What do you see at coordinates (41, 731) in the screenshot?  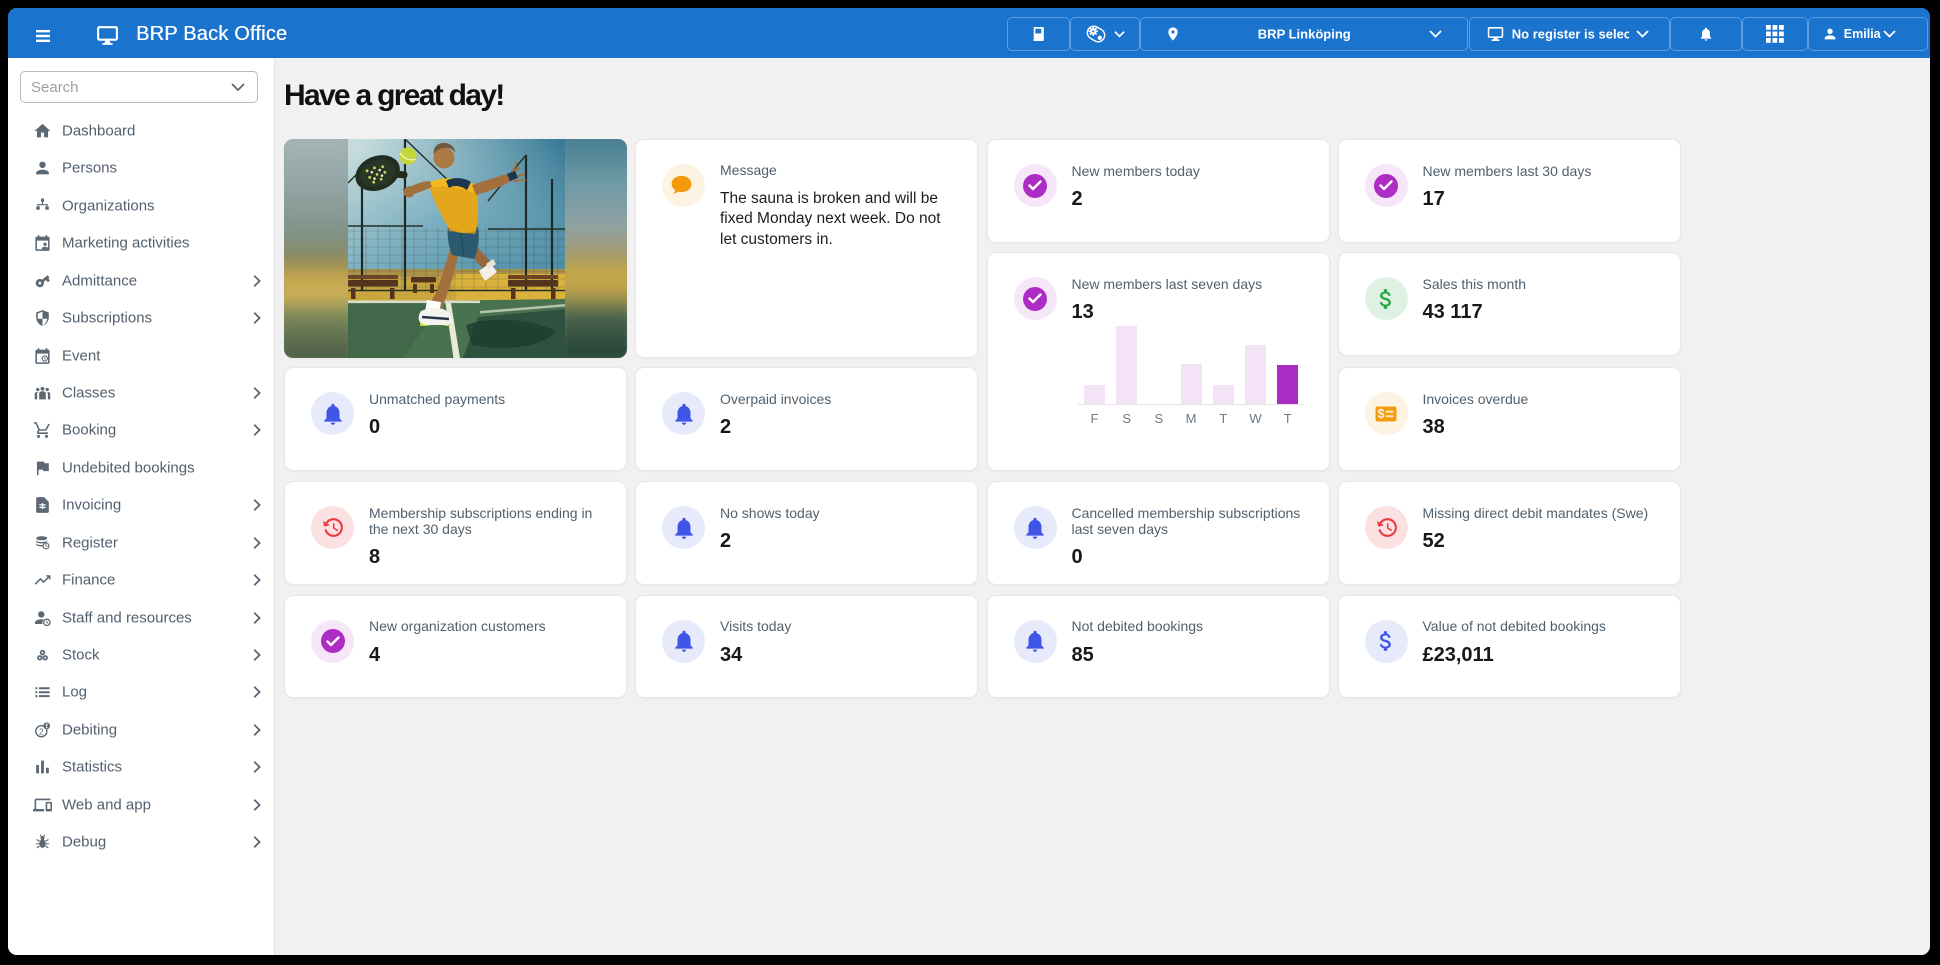 I see `svg-text: 2` at bounding box center [41, 731].